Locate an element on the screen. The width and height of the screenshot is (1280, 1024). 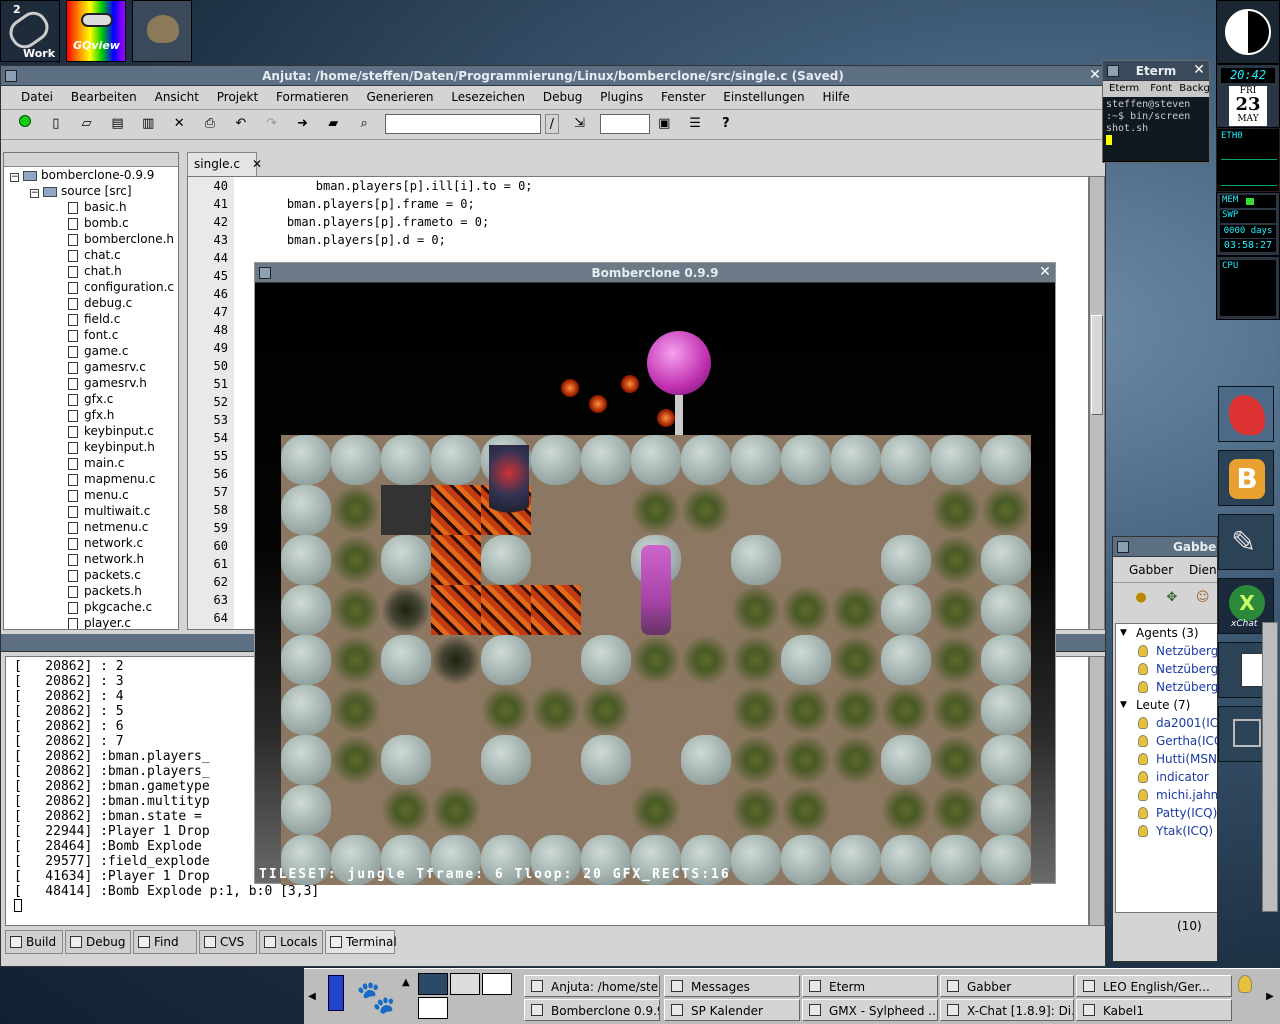
tree-root: − bomberclone-0.9.9 is located at coordinates (91, 175).